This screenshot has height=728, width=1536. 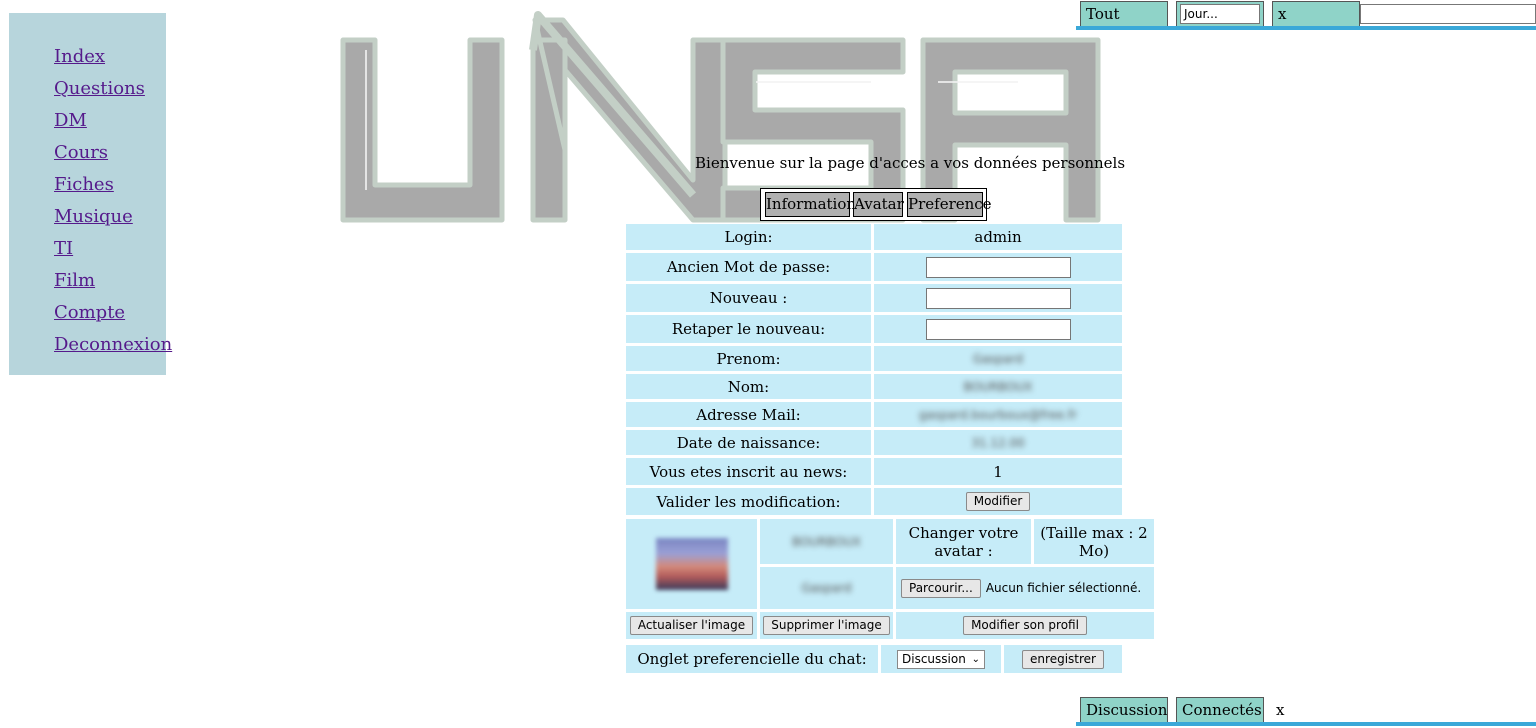 I want to click on birthdate-value-cell: 31.12.00, so click(x=998, y=442).